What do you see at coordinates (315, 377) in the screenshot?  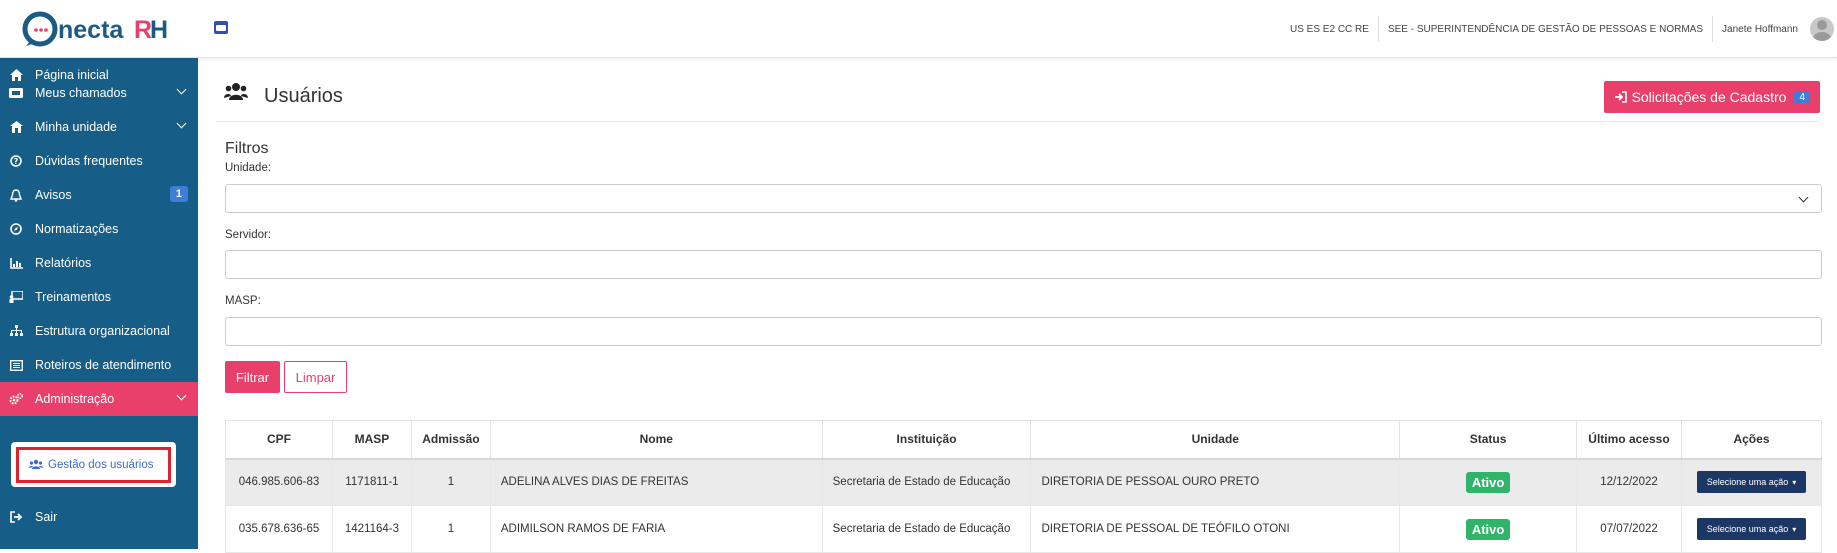 I see `limpar-button: Limpar` at bounding box center [315, 377].